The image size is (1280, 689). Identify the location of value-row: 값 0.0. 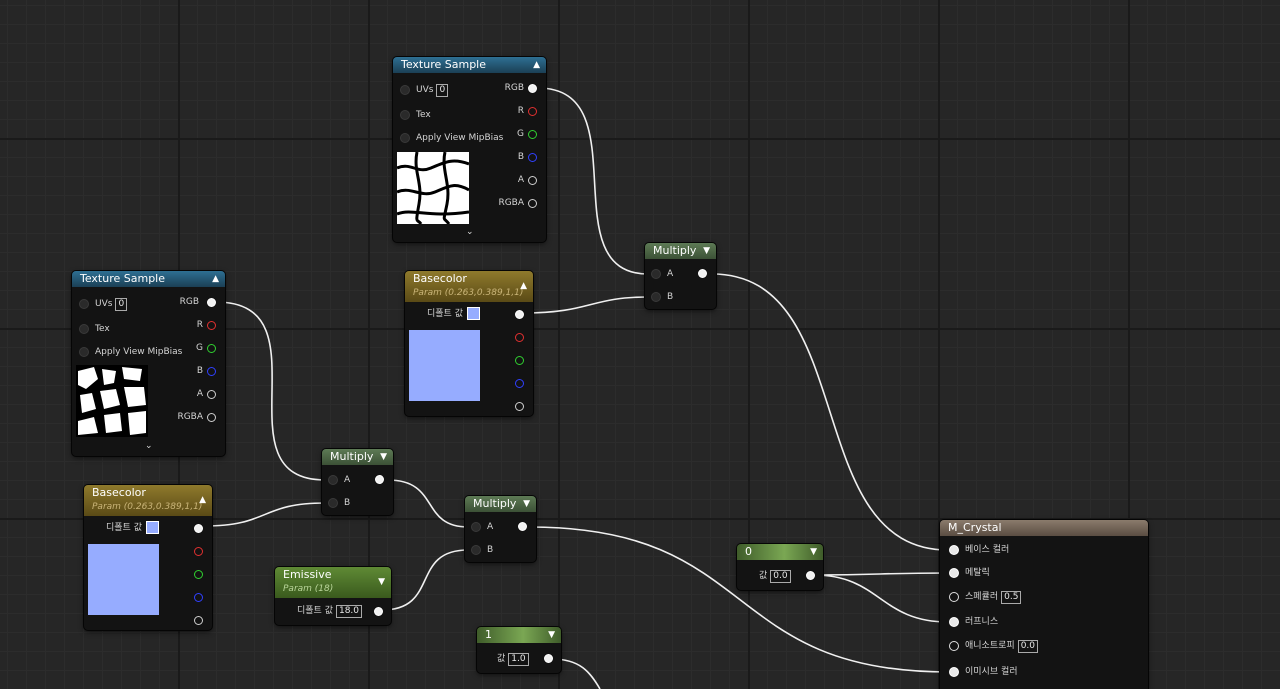
(775, 576).